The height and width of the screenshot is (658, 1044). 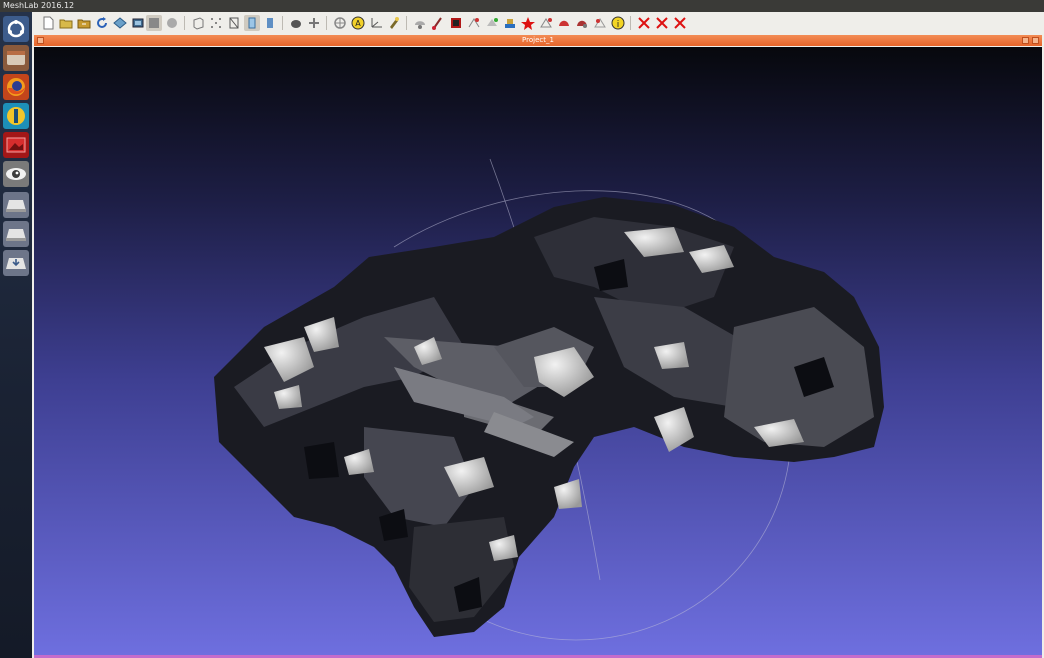 I want to click on meshlab-eye-icon, so click(x=16, y=174).